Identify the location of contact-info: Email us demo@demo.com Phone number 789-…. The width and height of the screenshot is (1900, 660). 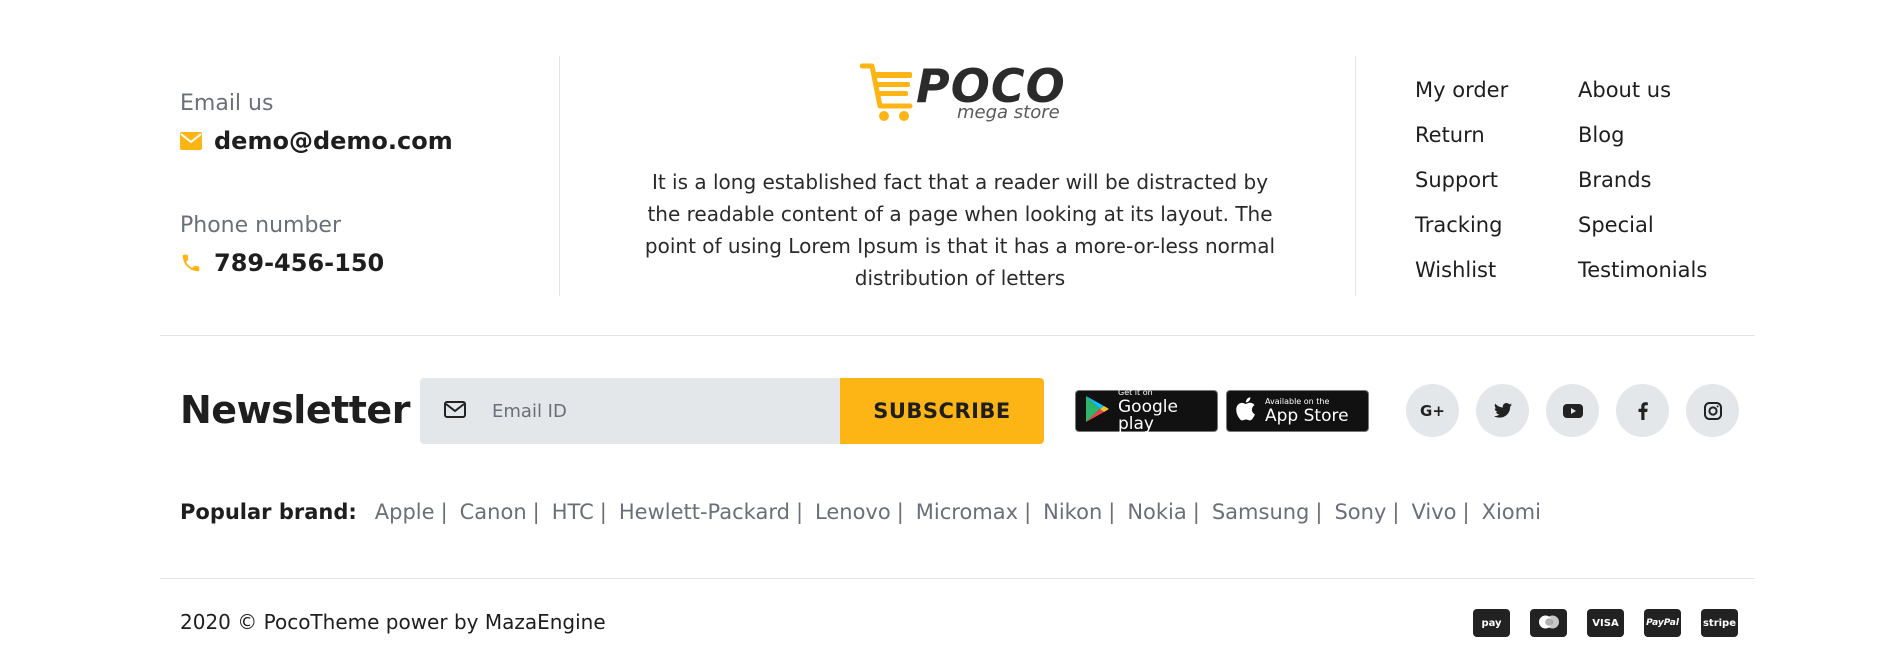
(360, 184).